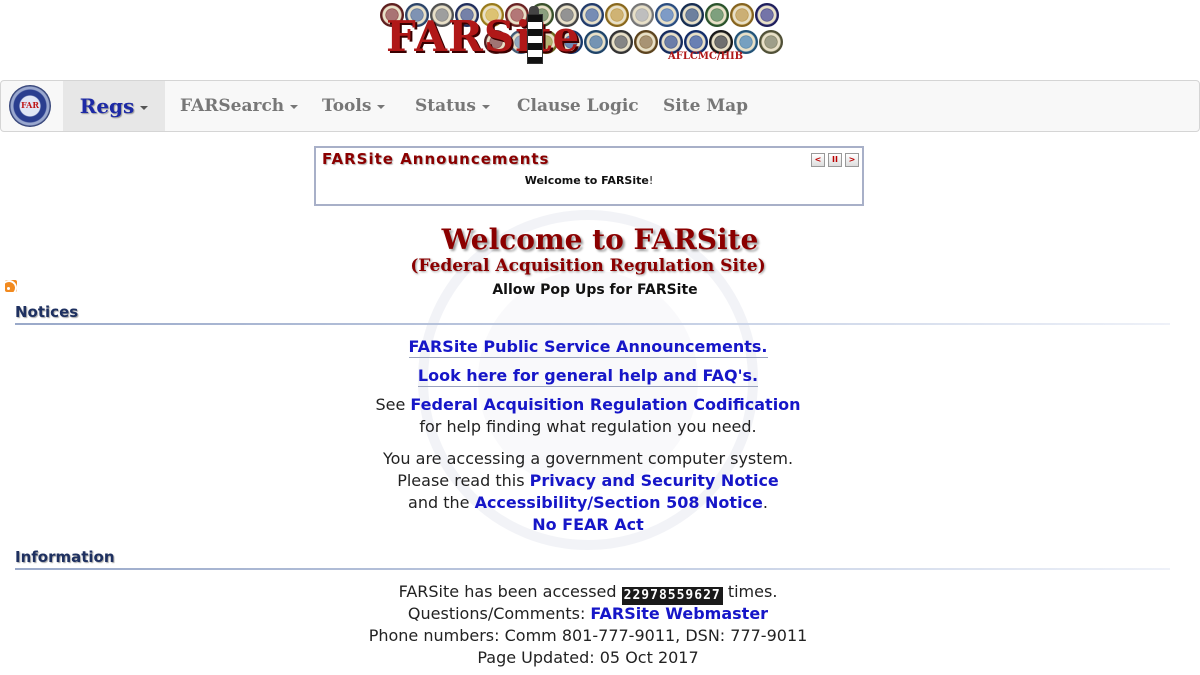 The height and width of the screenshot is (675, 1200). What do you see at coordinates (461, 480) in the screenshot?
I see `please-read-text: Please read this` at bounding box center [461, 480].